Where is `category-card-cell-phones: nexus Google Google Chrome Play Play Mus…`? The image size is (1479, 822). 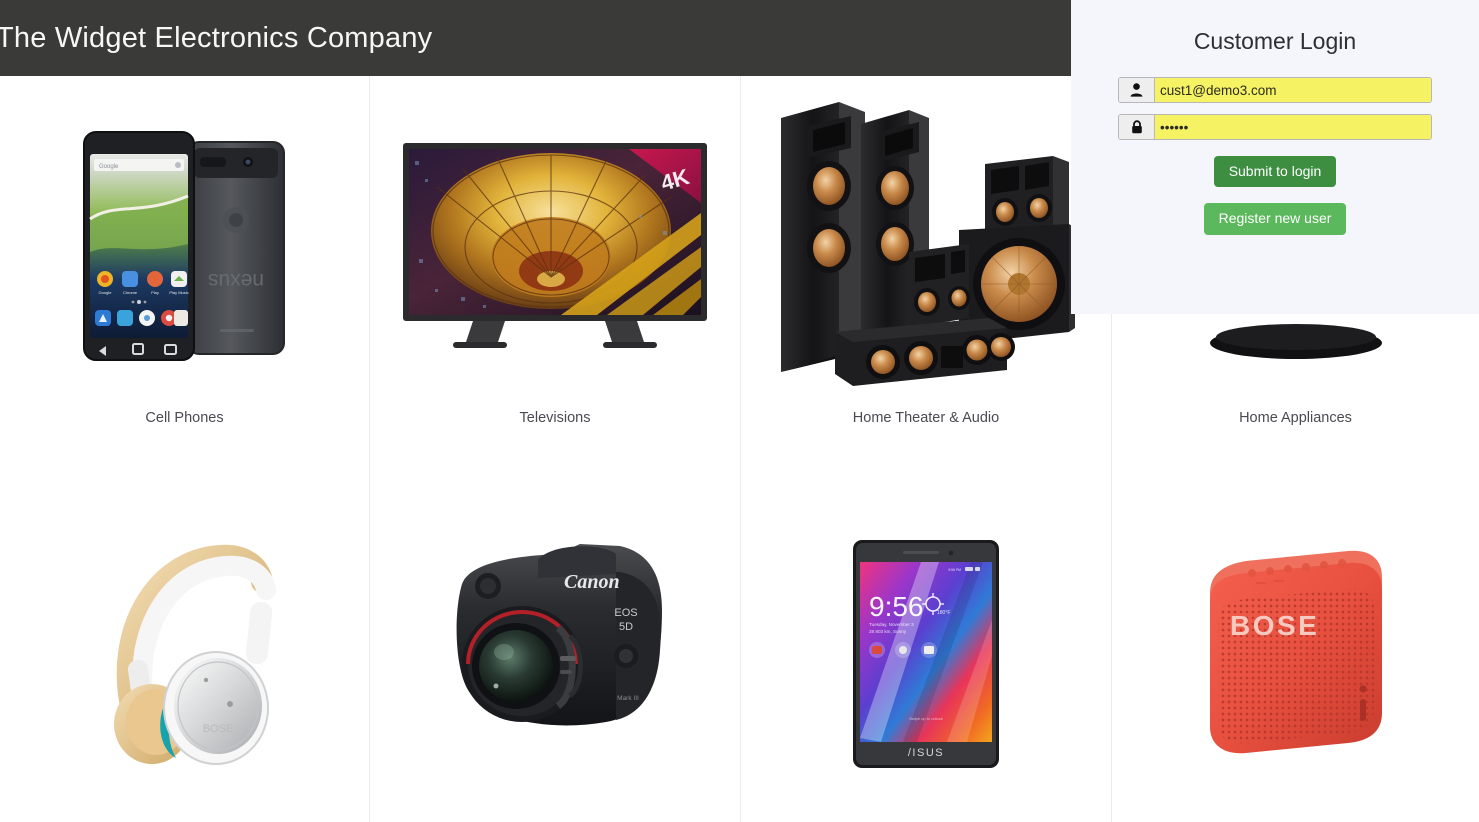 category-card-cell-phones: nexus Google Google Chrome Play Play Mus… is located at coordinates (185, 283).